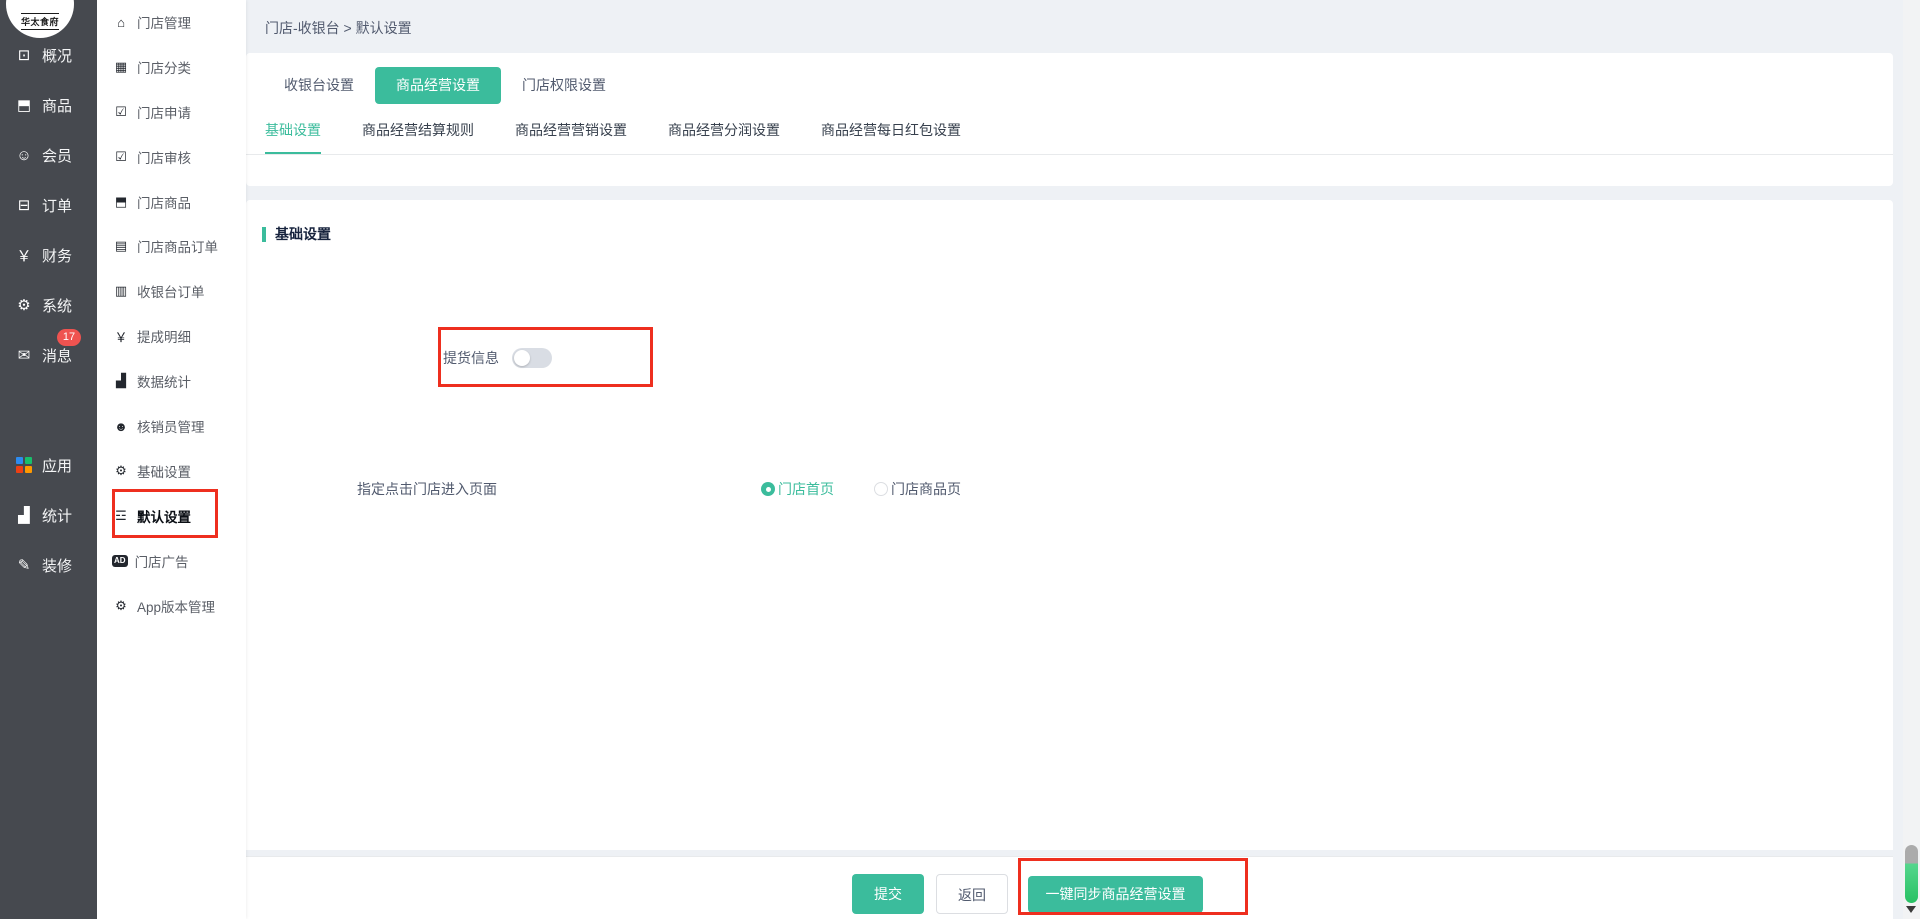  What do you see at coordinates (121, 605) in the screenshot?
I see `app-version-icon: ⚙` at bounding box center [121, 605].